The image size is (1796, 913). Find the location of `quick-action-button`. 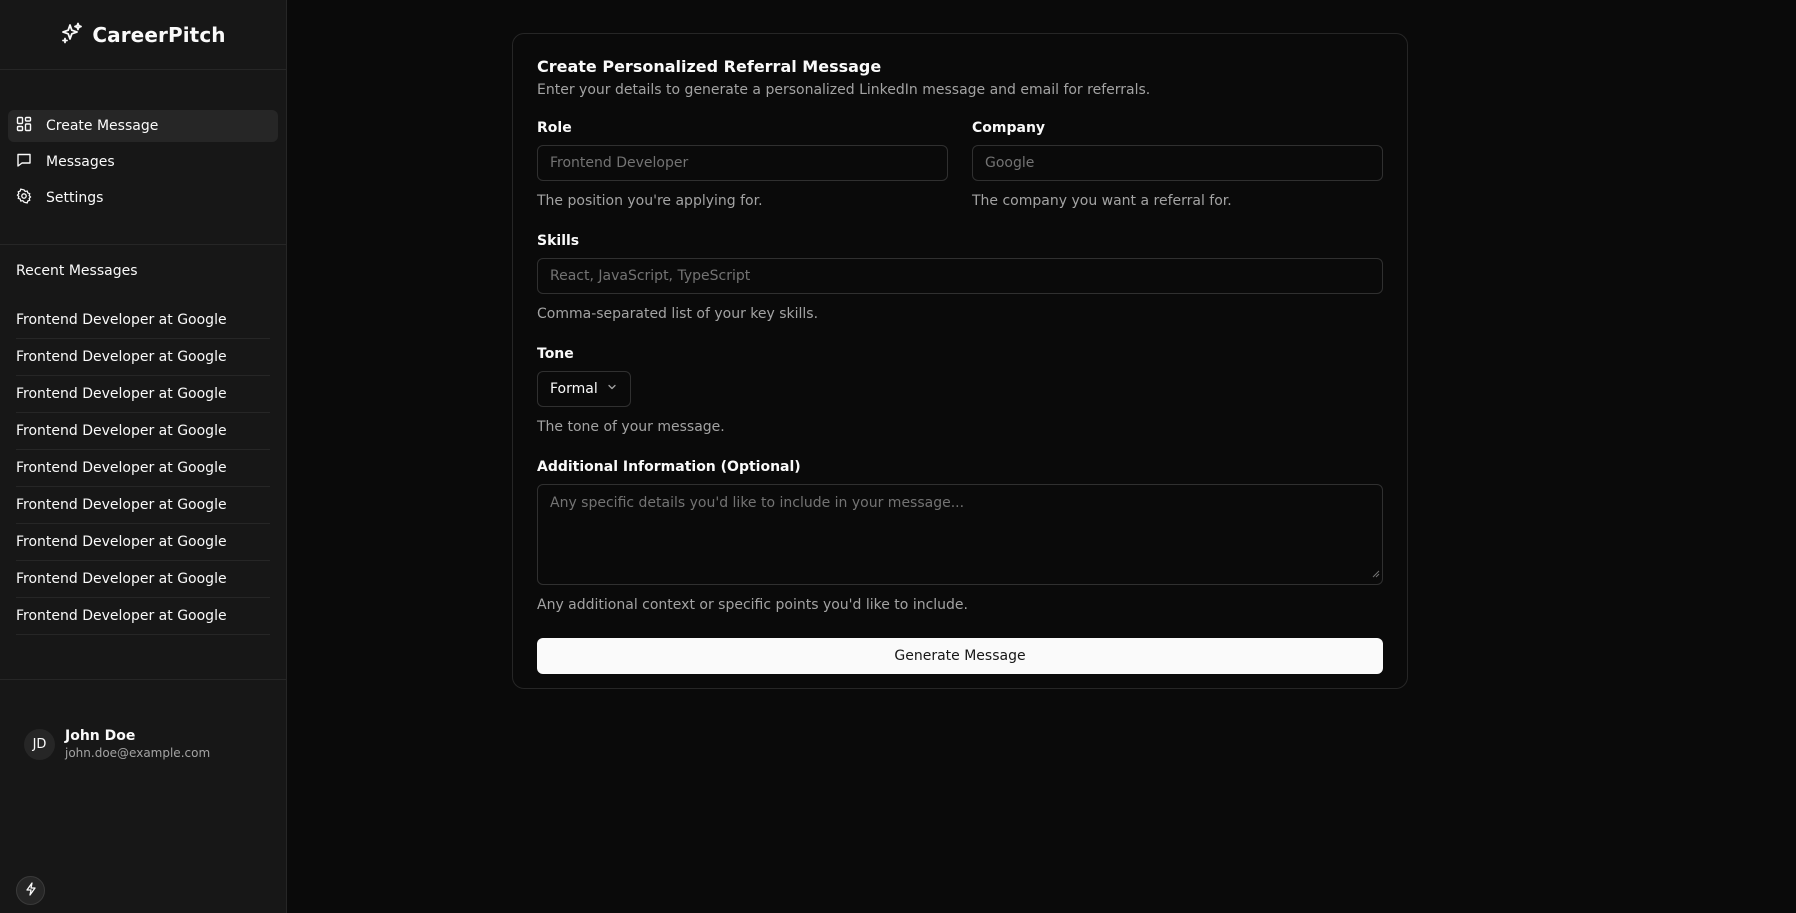

quick-action-button is located at coordinates (30, 890).